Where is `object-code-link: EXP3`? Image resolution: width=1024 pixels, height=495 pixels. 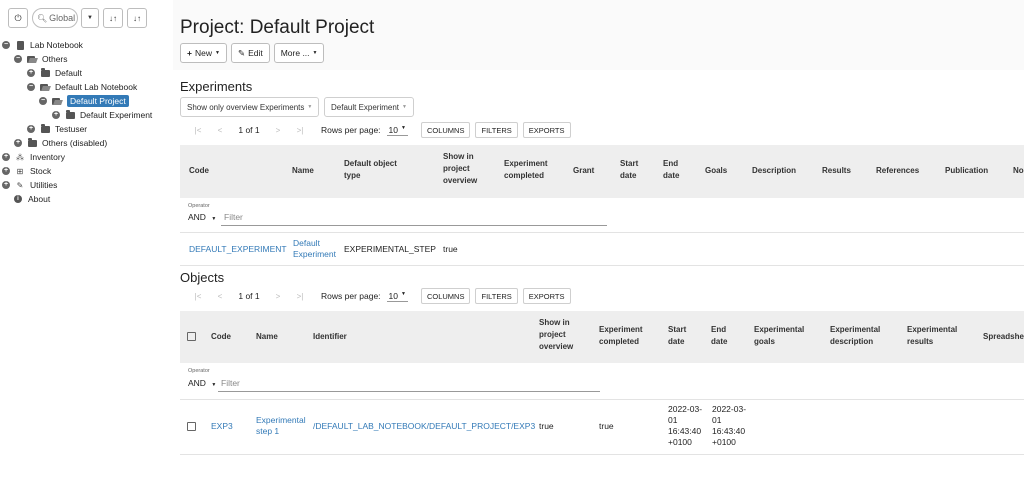 object-code-link: EXP3 is located at coordinates (222, 426).